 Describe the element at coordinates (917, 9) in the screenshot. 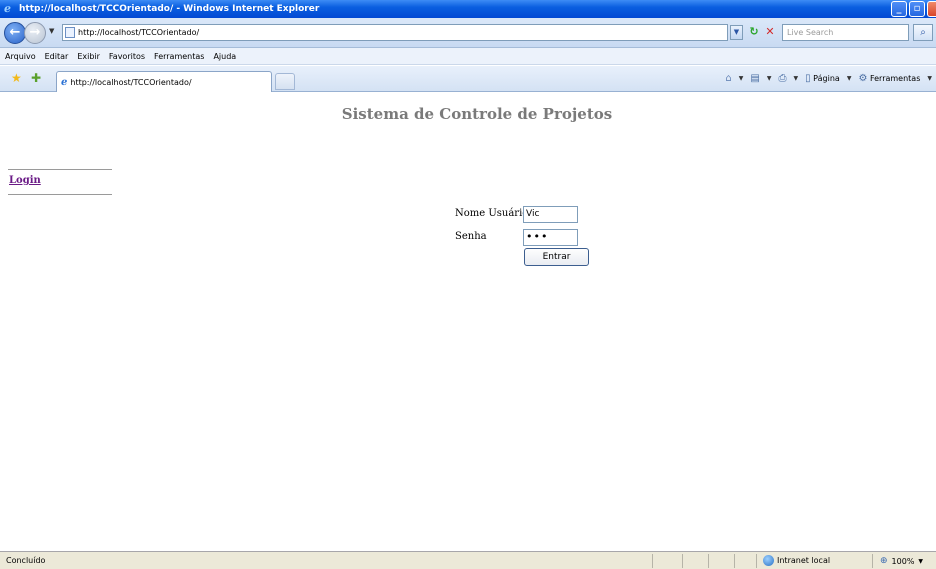

I see `maximize-button: ▫` at that location.